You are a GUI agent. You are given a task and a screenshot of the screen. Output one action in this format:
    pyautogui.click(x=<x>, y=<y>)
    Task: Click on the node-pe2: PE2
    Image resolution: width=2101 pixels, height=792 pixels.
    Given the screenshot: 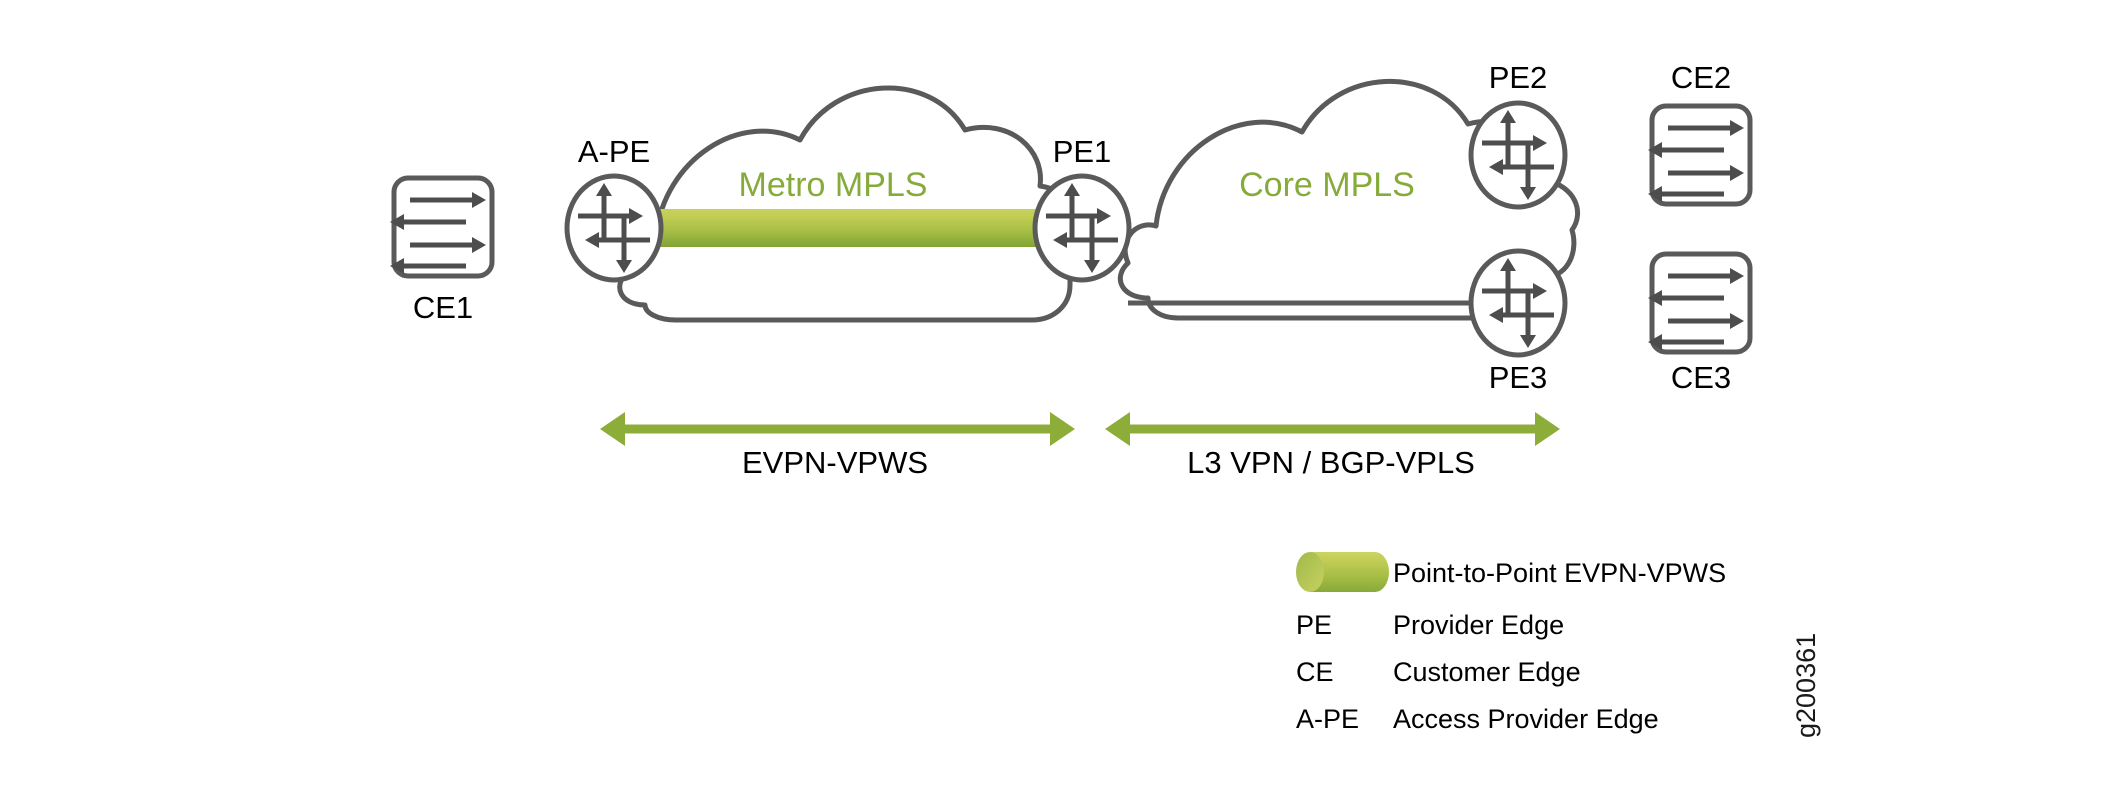 What is the action you would take?
    pyautogui.click(x=1518, y=135)
    